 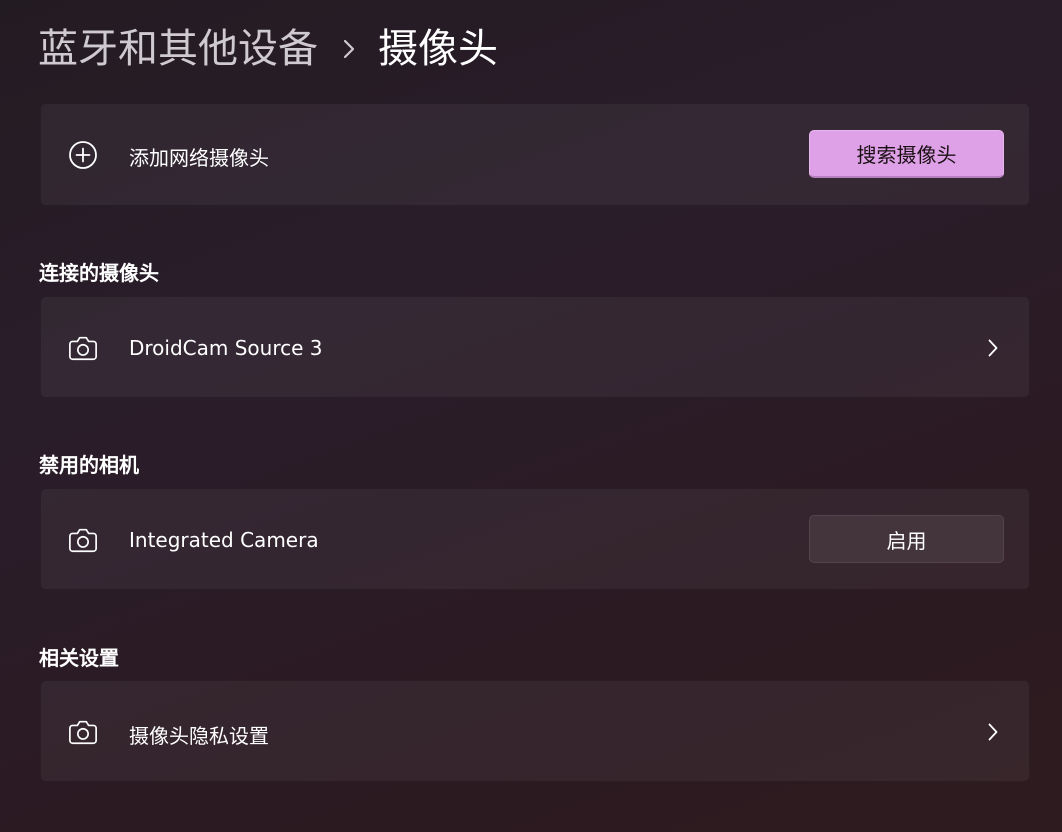 I want to click on breadcrumb-parent: 蓝牙和其他设备, so click(x=178, y=49).